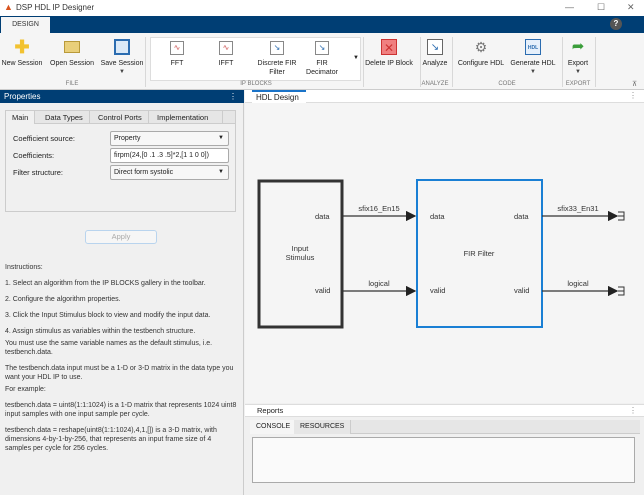 Image resolution: width=644 pixels, height=495 pixels. Describe the element at coordinates (22, 96) in the screenshot. I see `properties-title: Properties` at that location.